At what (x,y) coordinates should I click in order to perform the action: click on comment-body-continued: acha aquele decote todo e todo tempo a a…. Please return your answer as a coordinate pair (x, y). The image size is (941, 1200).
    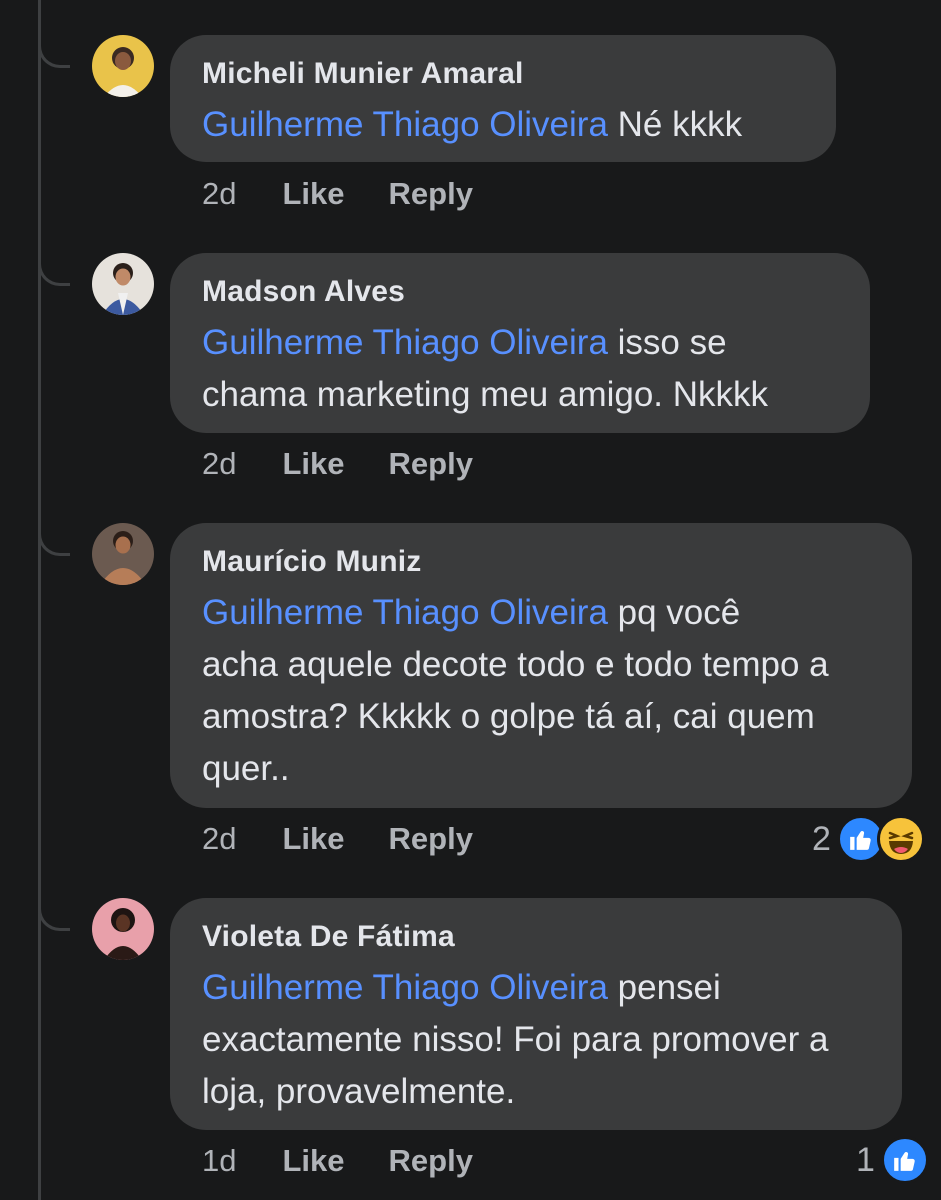
    Looking at the image, I should click on (515, 716).